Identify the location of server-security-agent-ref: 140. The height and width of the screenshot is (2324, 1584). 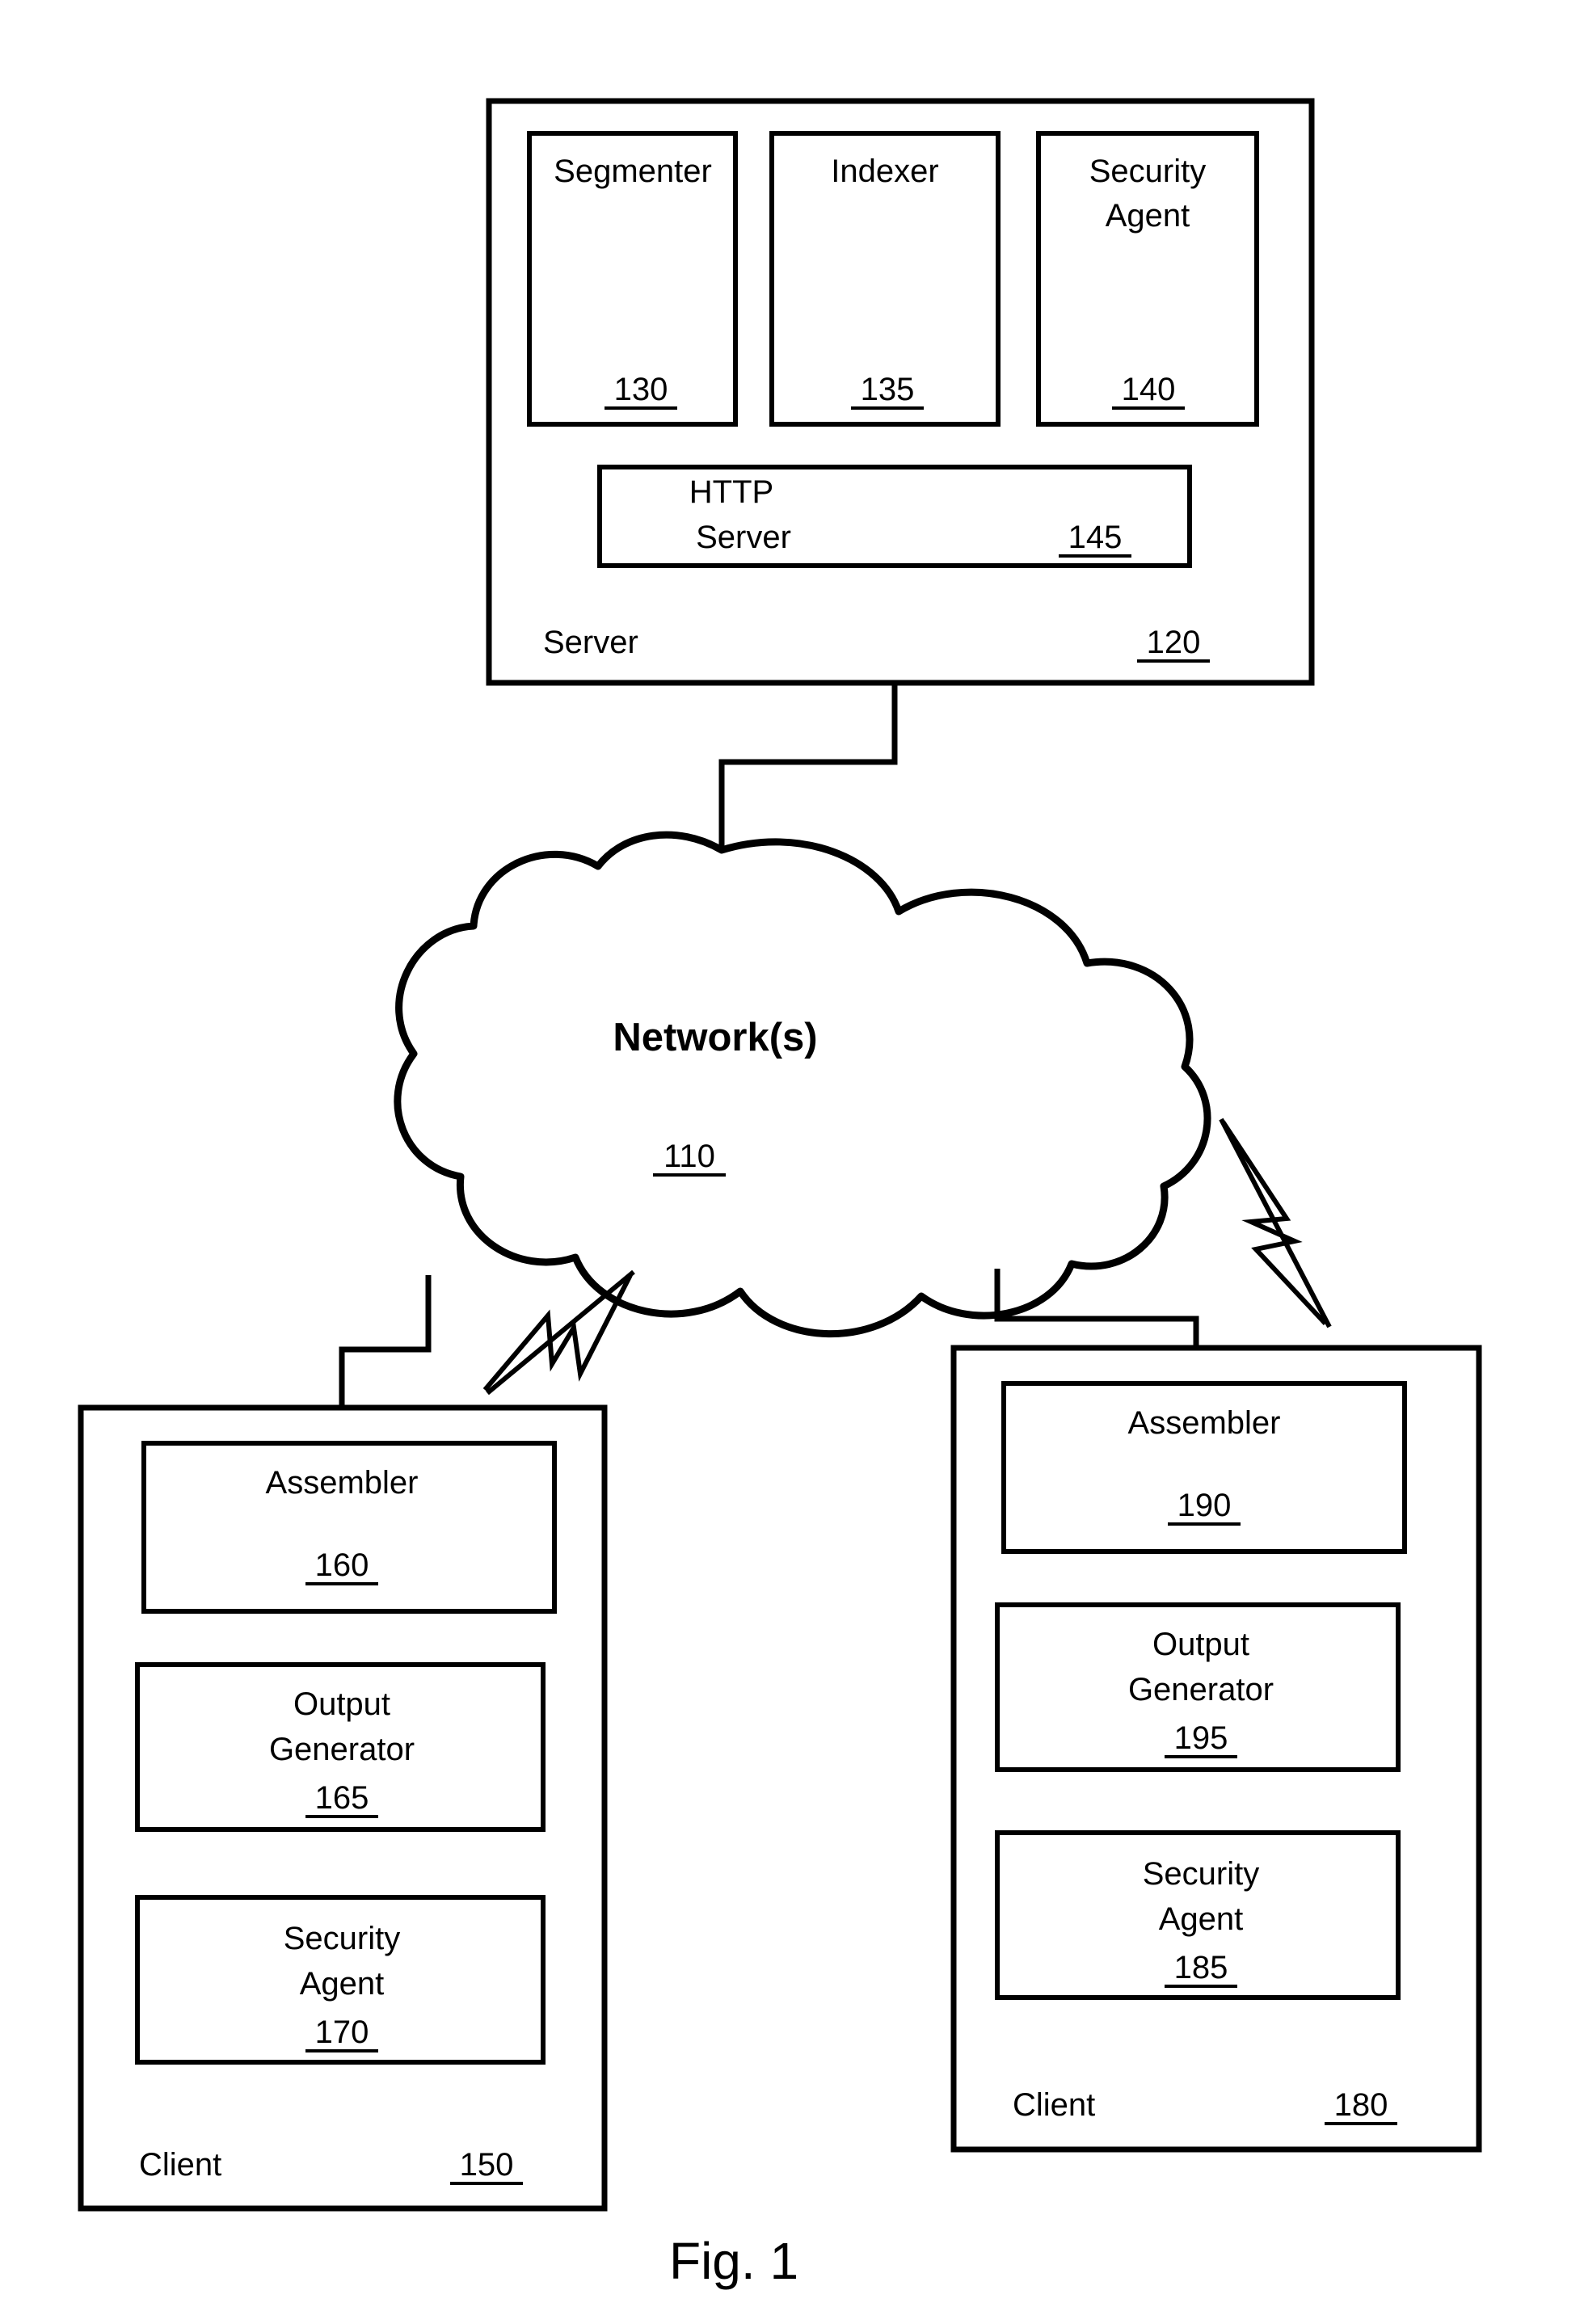
(1149, 389).